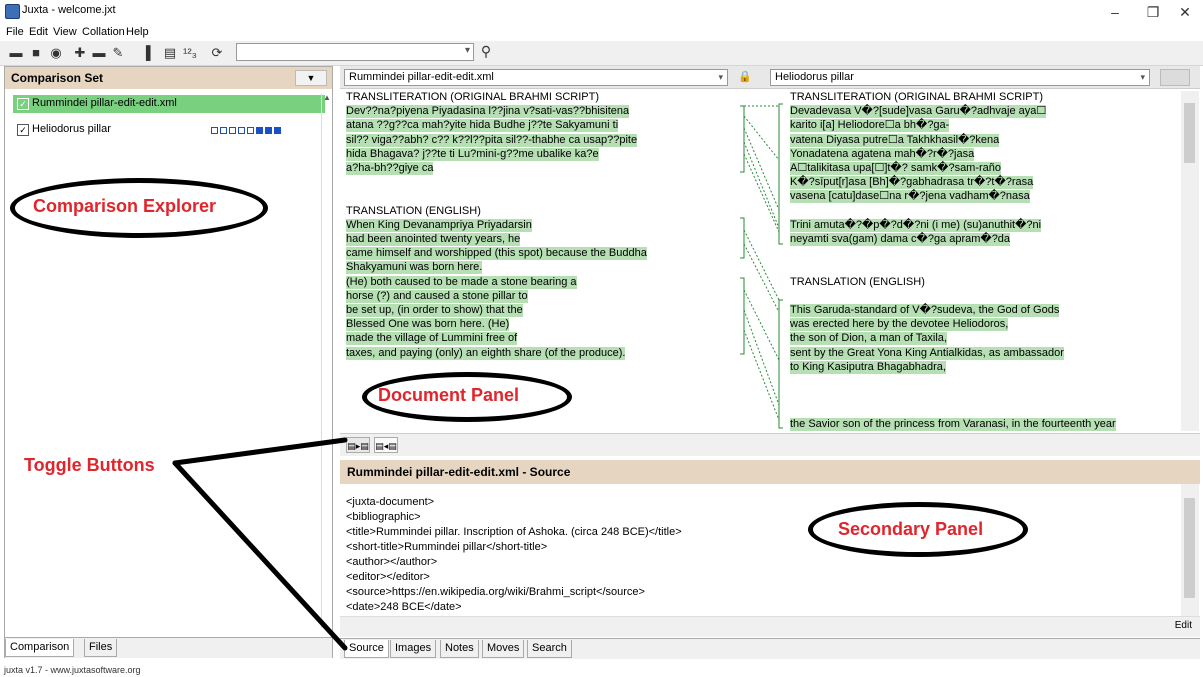  What do you see at coordinates (386, 445) in the screenshot?
I see `collation-toggle-button: ▤◂▤` at bounding box center [386, 445].